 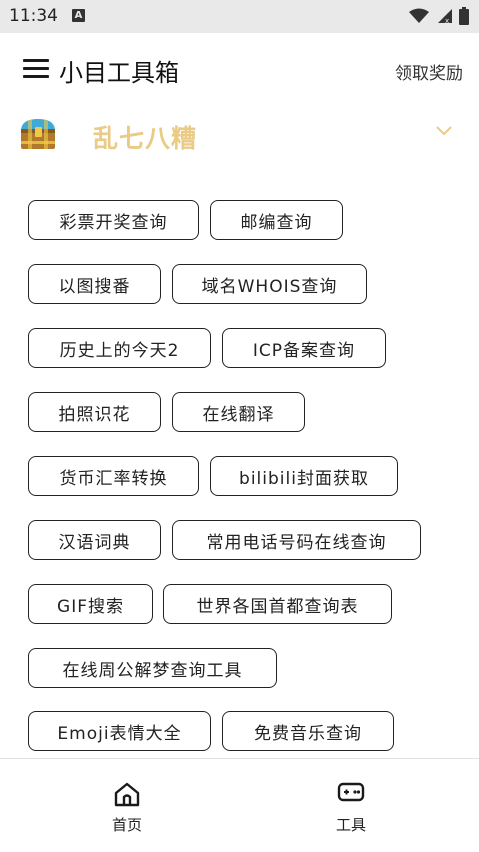 I want to click on tool-chip-flower-id: 拍照识花, so click(x=94, y=412).